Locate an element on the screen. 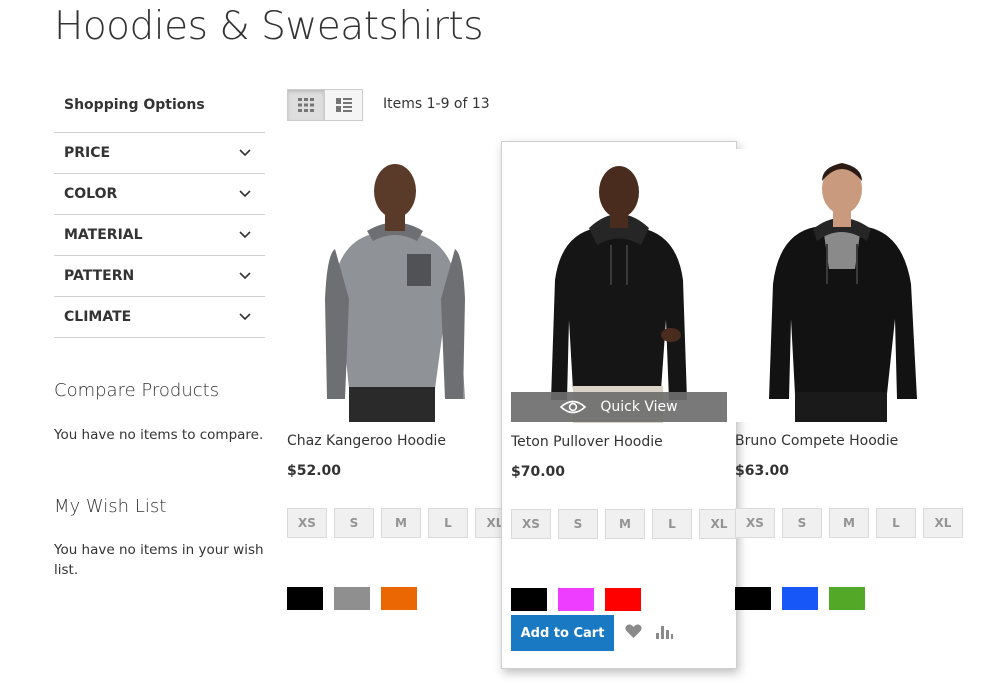 This screenshot has height=685, width=1000. filter-price: PRICE is located at coordinates (159, 153).